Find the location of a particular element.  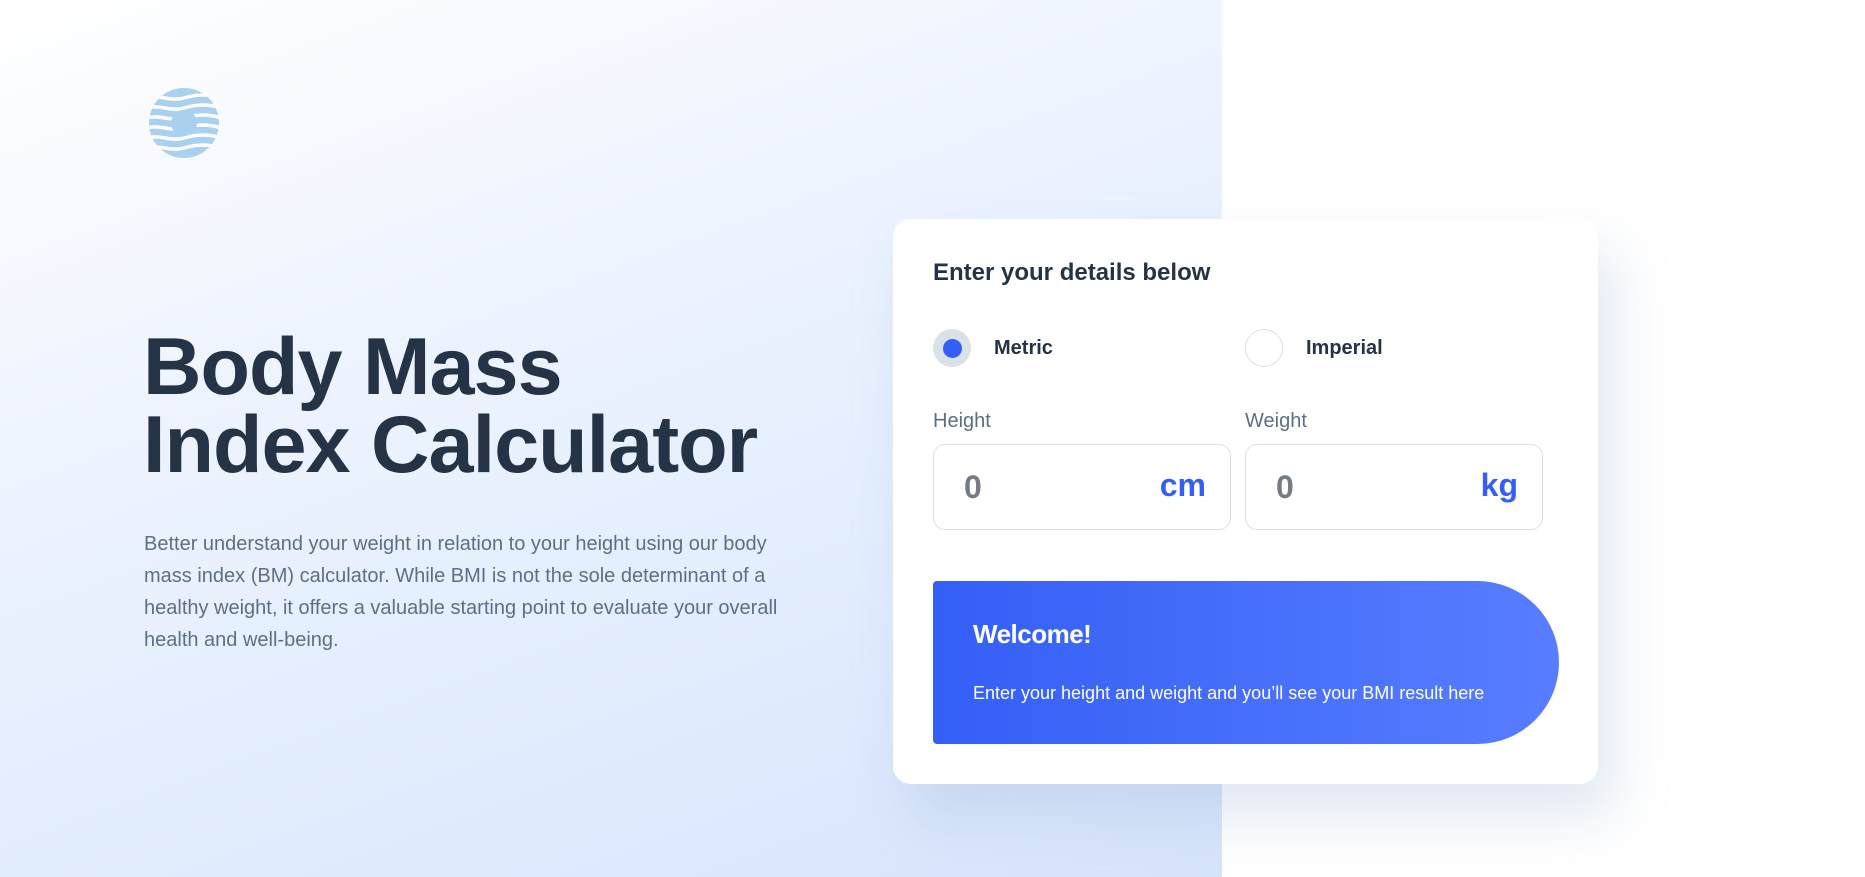

height-label: Height is located at coordinates (962, 421).